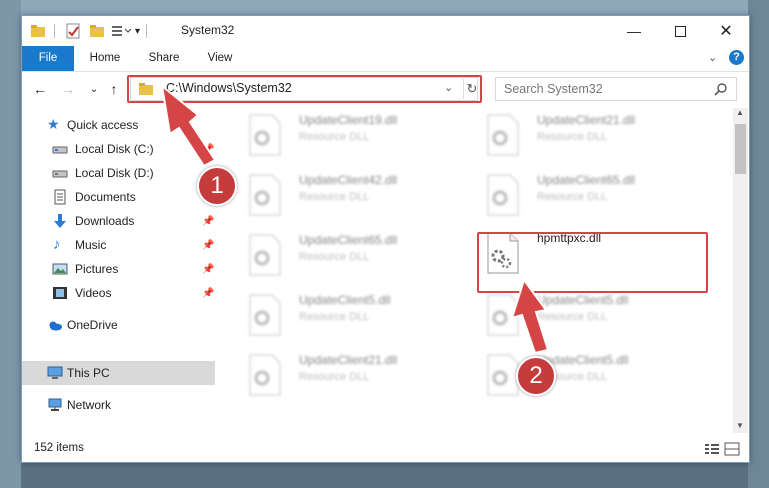 This screenshot has width=769, height=488. I want to click on arrow-to-file, so click(530, 316).